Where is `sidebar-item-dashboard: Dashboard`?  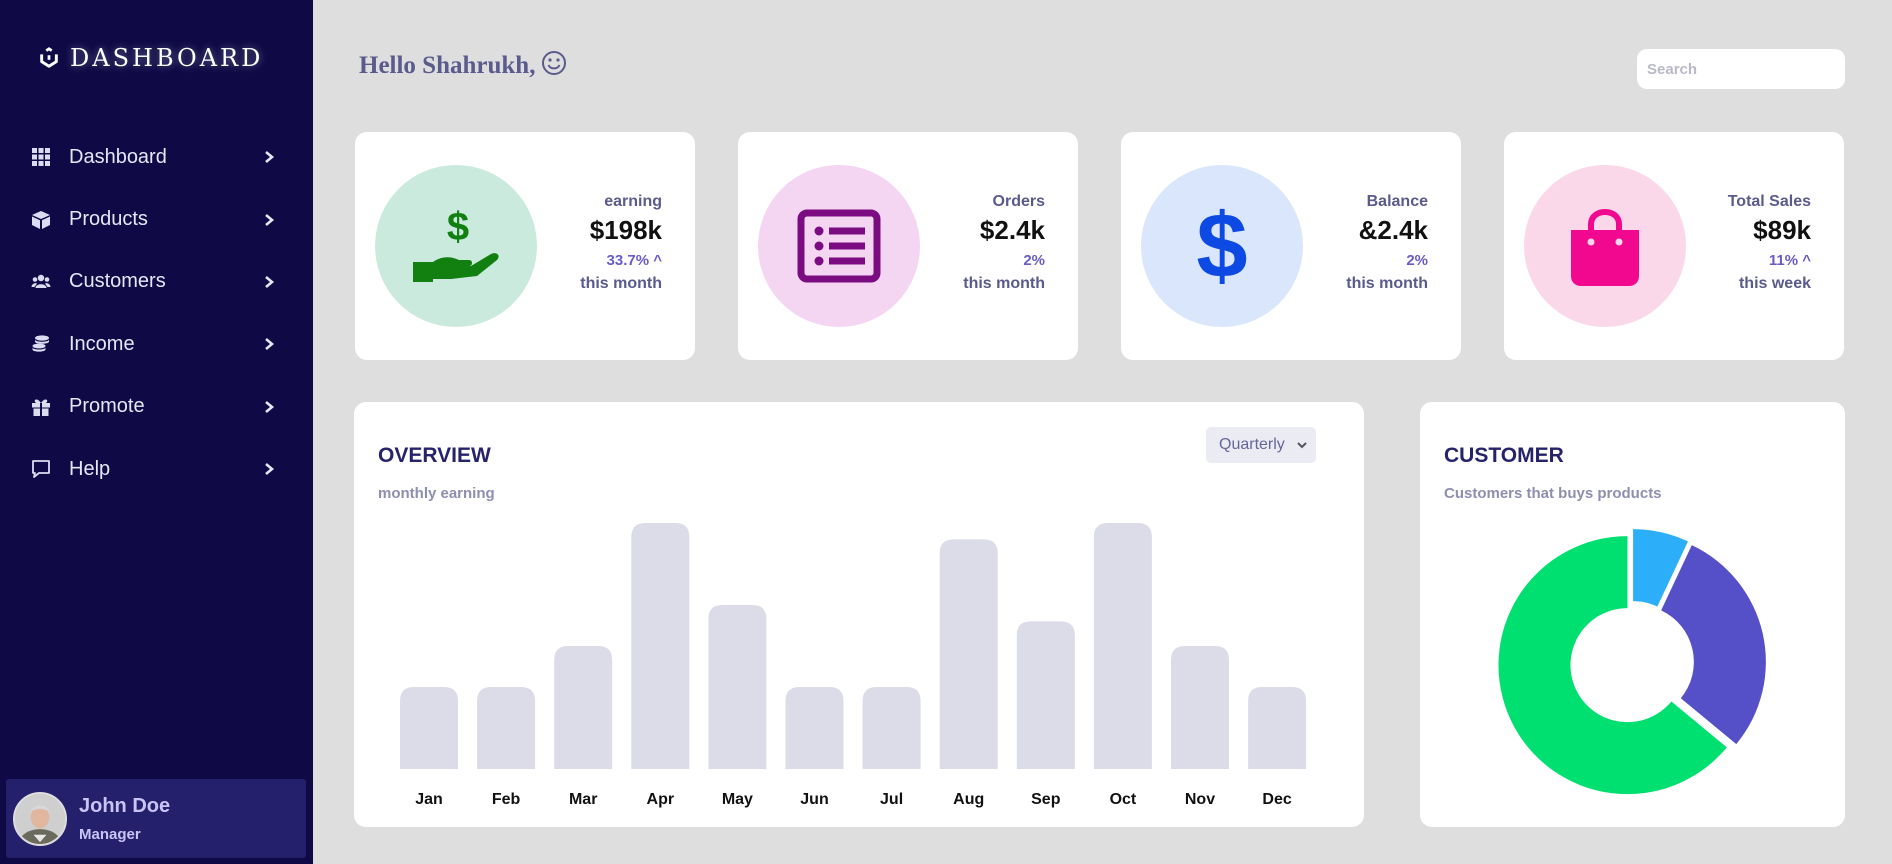
sidebar-item-dashboard: Dashboard is located at coordinates (156, 157).